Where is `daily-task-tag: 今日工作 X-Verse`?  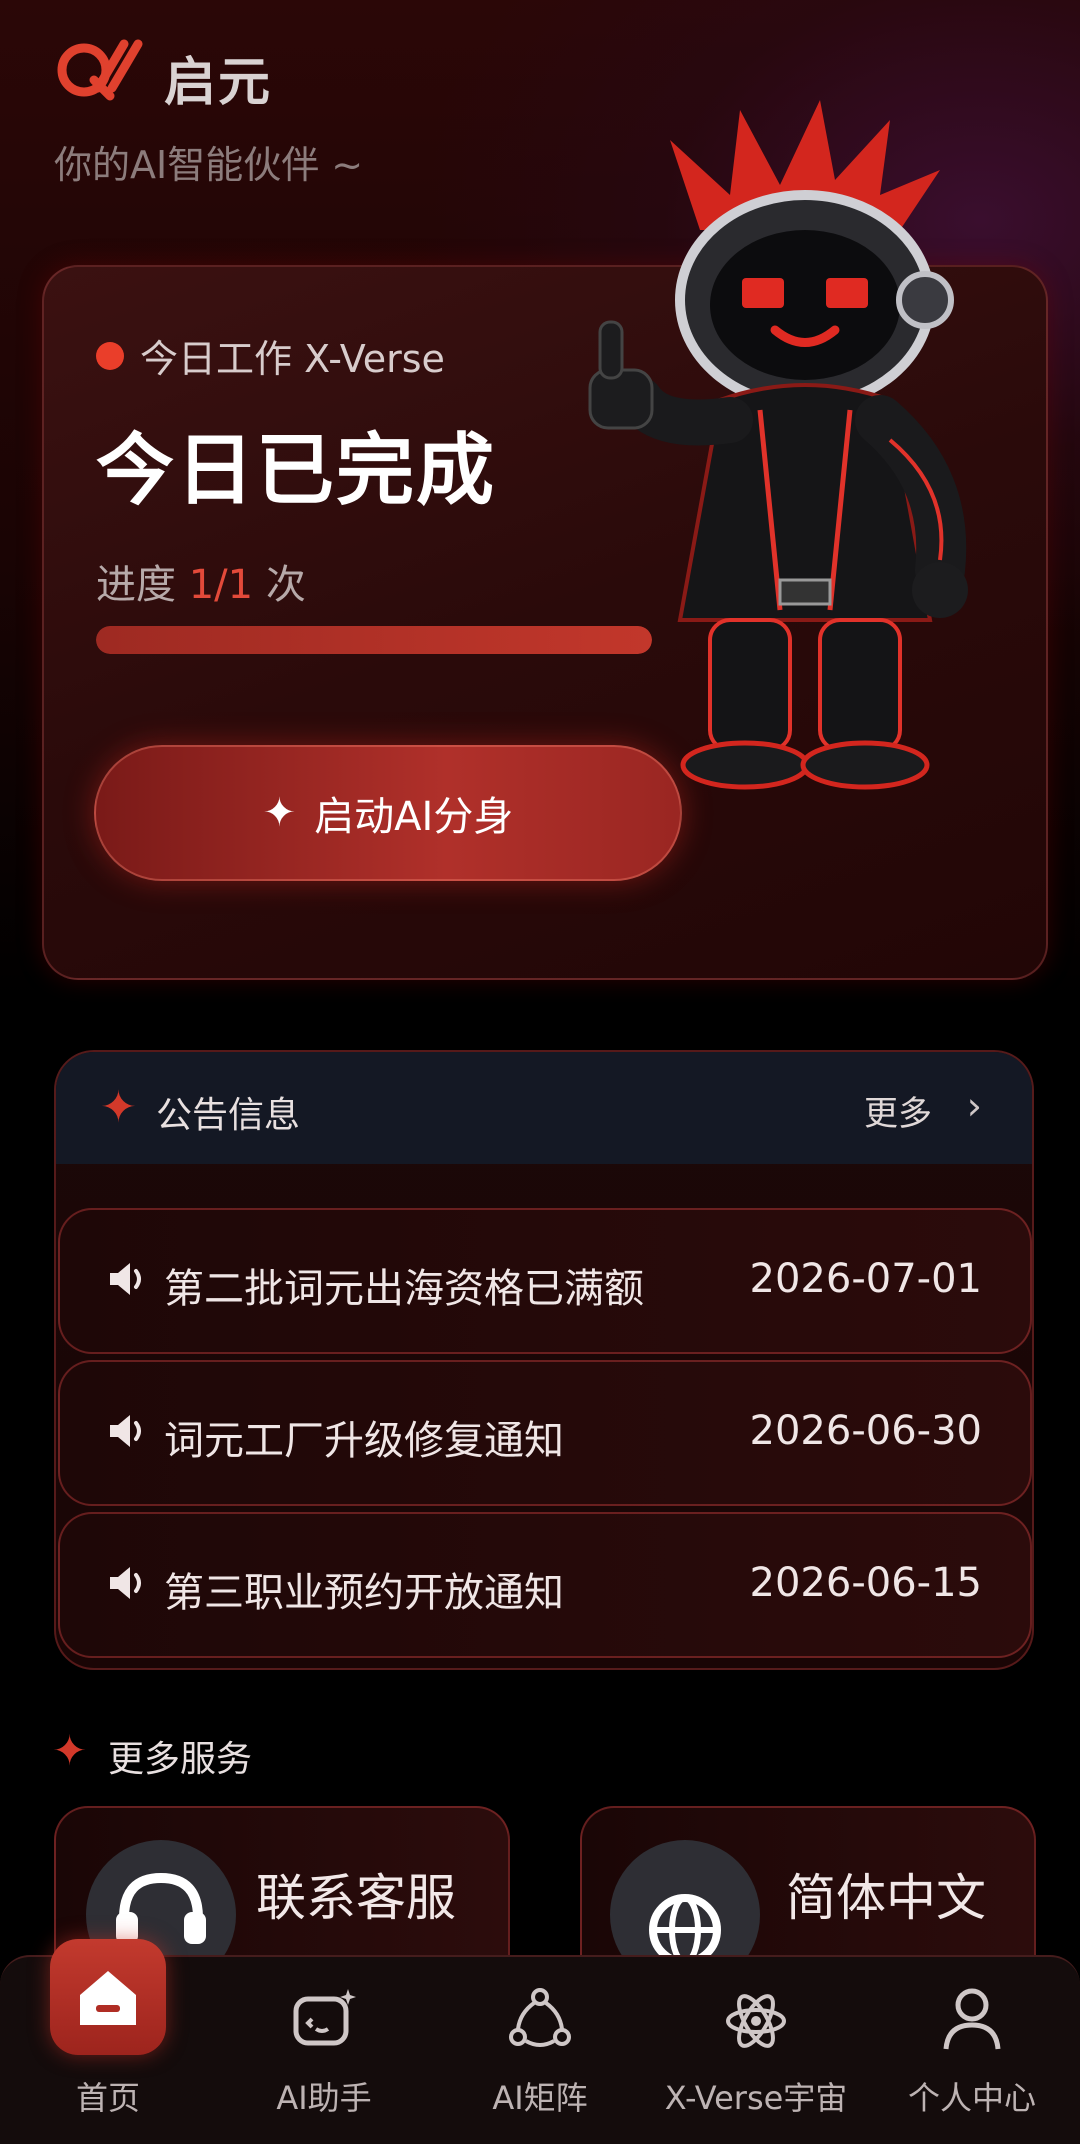
daily-task-tag: 今日工作 X-Verse is located at coordinates (270, 355).